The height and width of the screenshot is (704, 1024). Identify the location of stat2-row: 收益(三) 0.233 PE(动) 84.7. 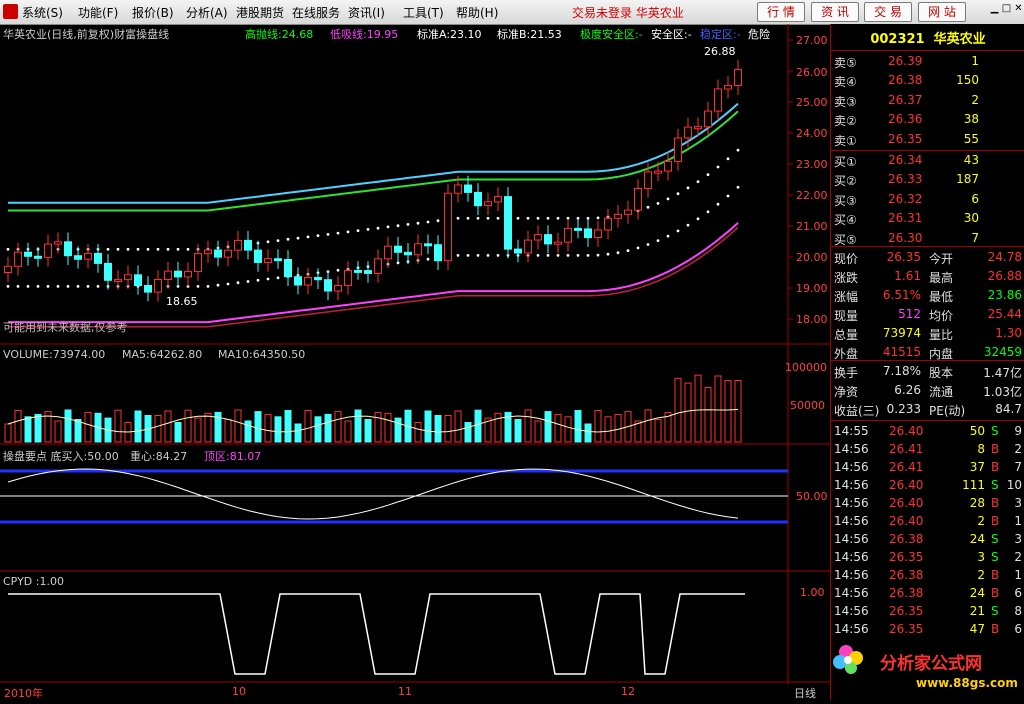
(927, 410).